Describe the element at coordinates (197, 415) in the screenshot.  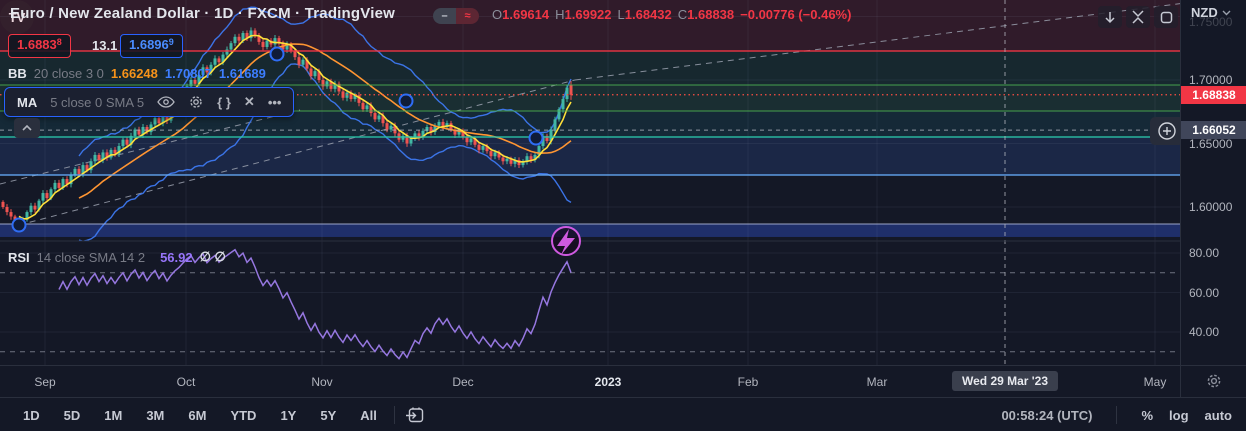
I see `range-button-6m: 6M` at that location.